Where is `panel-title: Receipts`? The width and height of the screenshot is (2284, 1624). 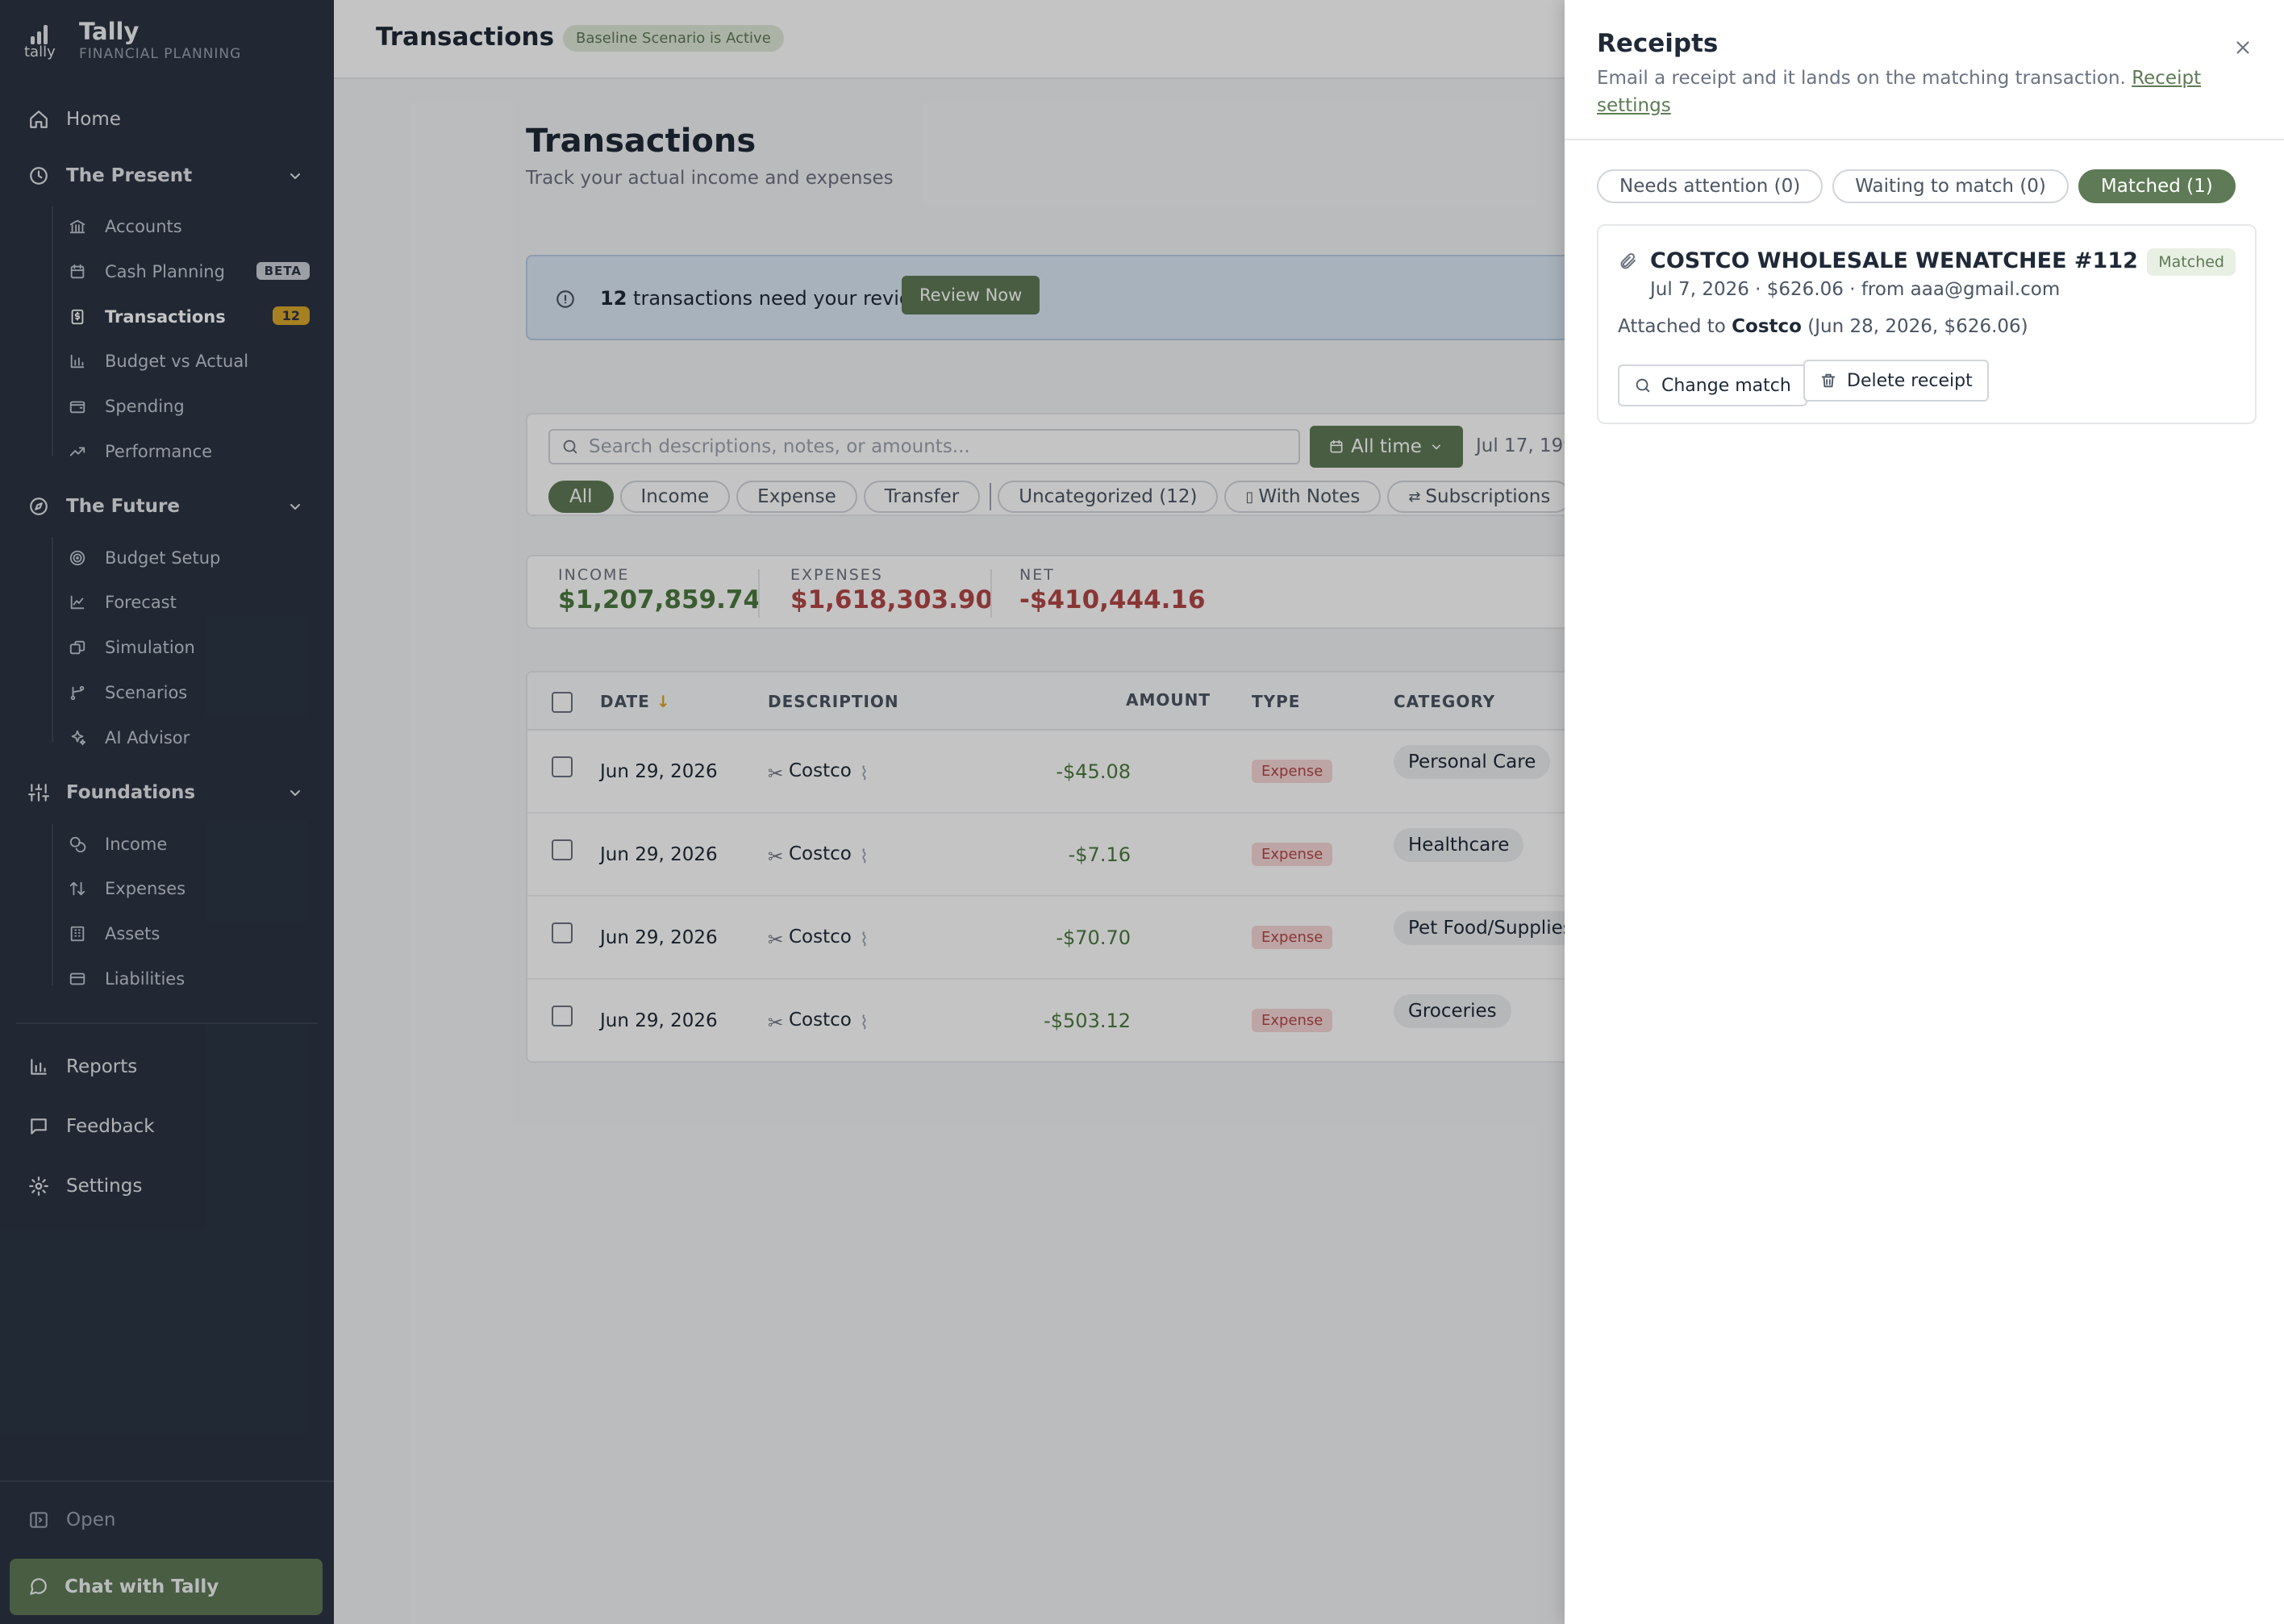 panel-title: Receipts is located at coordinates (1658, 43).